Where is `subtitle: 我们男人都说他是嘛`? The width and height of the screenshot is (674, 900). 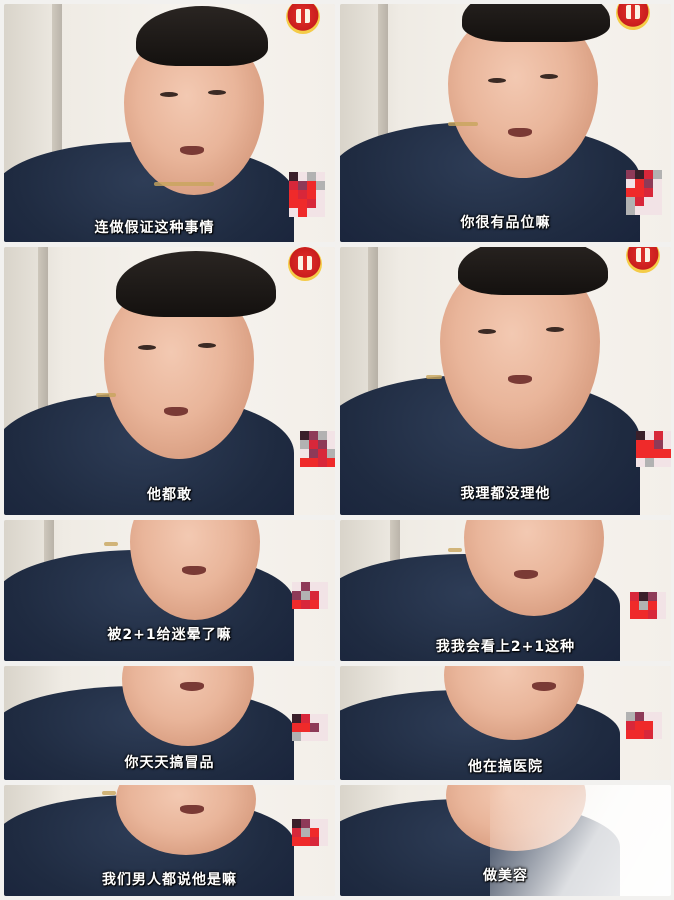
subtitle: 我们男人都说他是嘛 is located at coordinates (169, 880).